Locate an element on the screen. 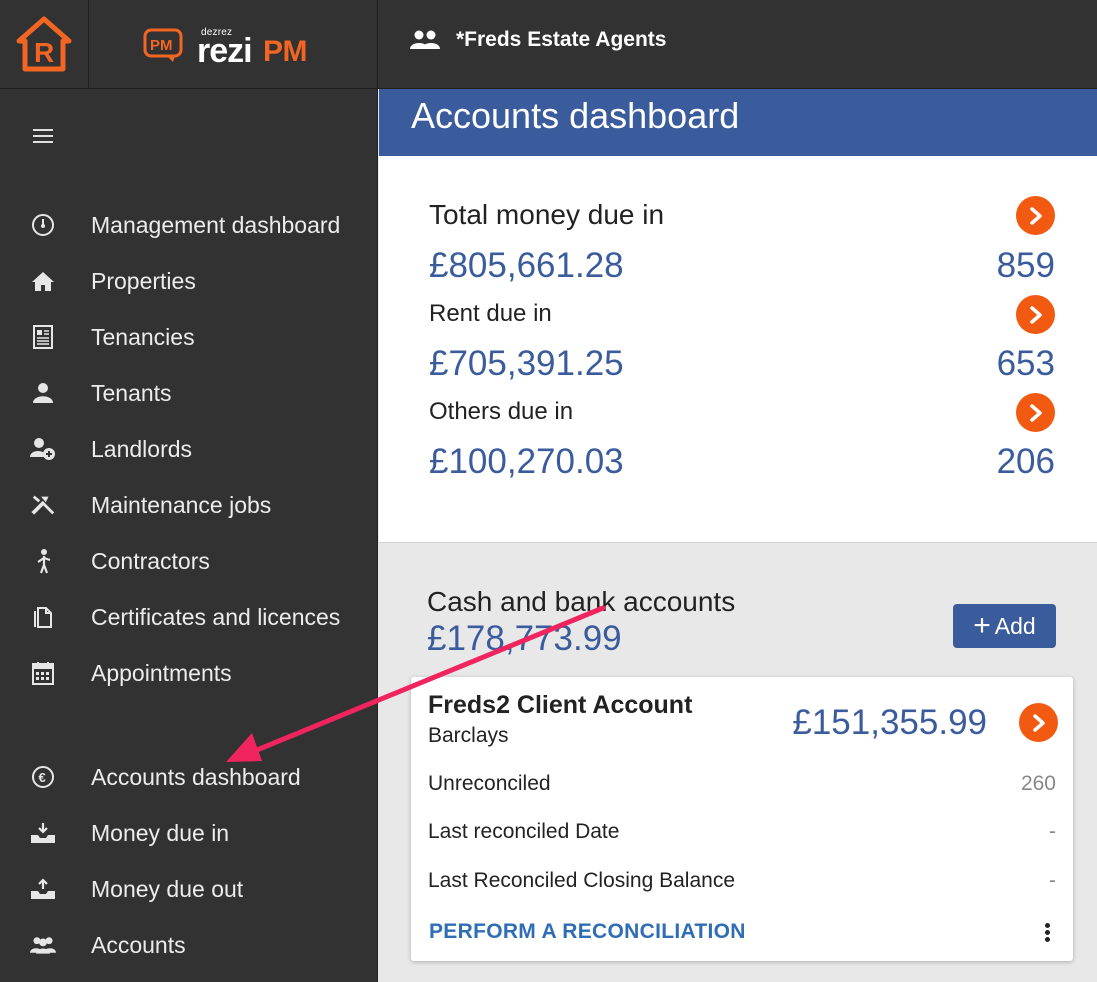 This screenshot has width=1097, height=982. sidebar-item-tenancies: Tenancies is located at coordinates (189, 337).